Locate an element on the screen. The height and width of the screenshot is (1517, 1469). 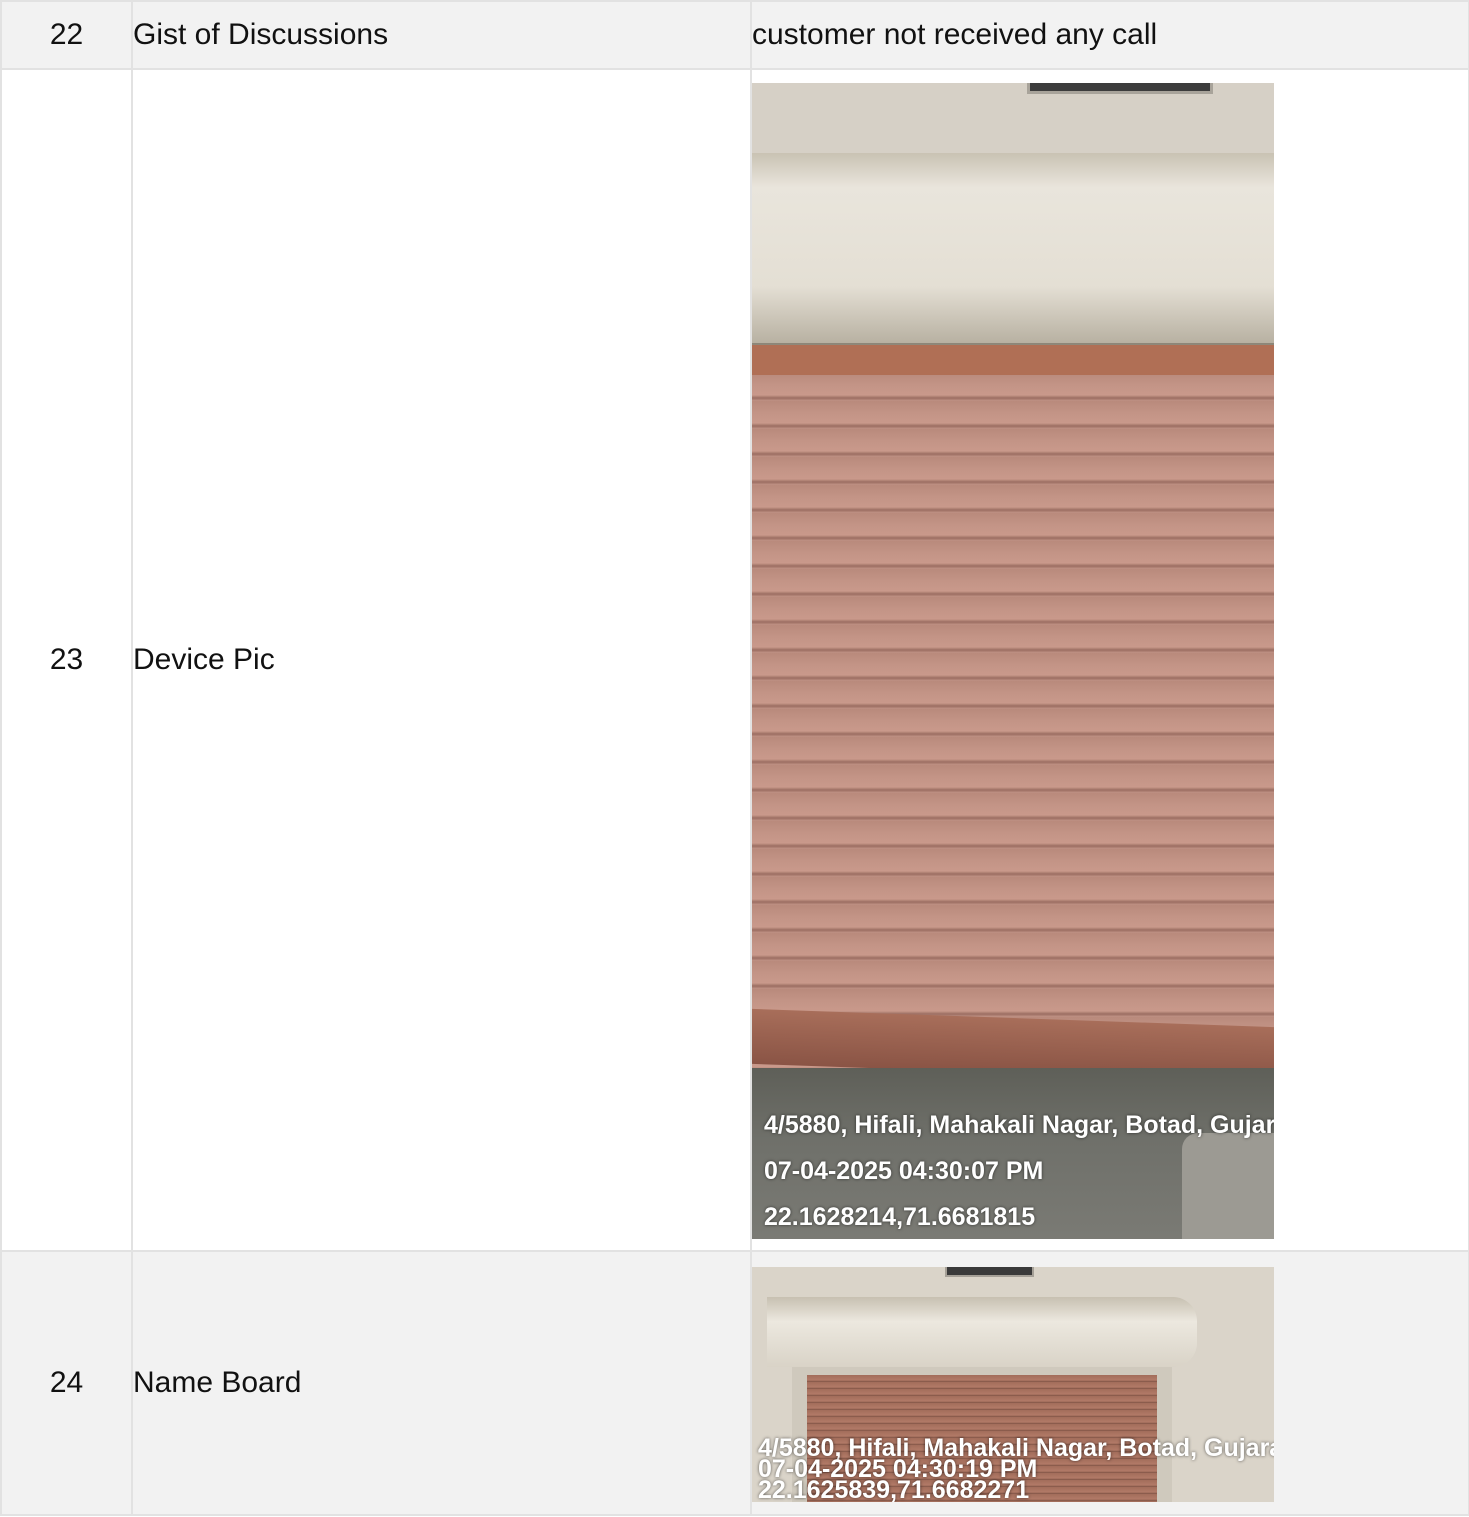
row-label: Name Board is located at coordinates (441, 1383).